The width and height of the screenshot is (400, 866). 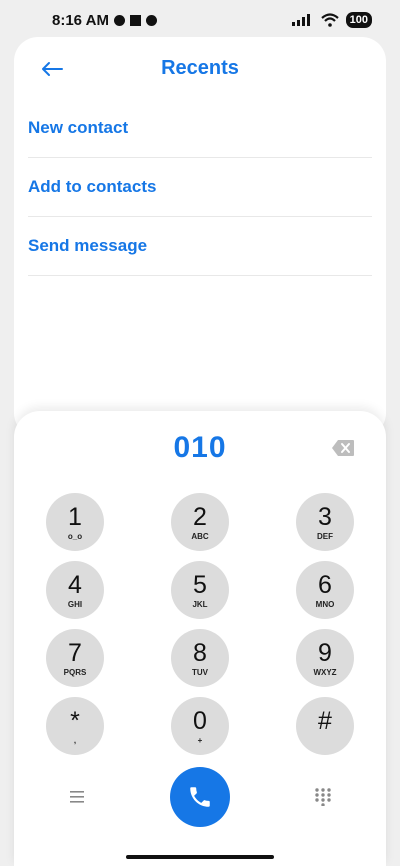 What do you see at coordinates (75, 536) in the screenshot?
I see `key-letters: o_o` at bounding box center [75, 536].